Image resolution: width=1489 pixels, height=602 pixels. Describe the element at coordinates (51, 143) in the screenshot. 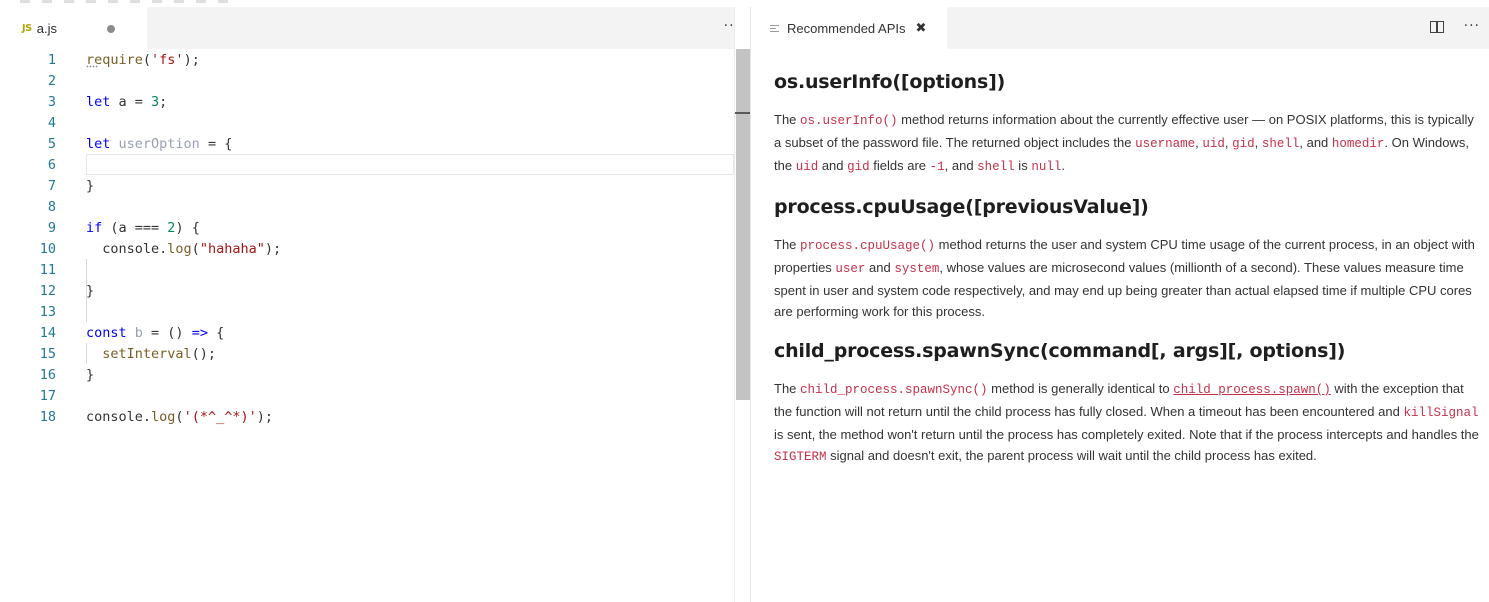

I see `line-number: 5` at that location.